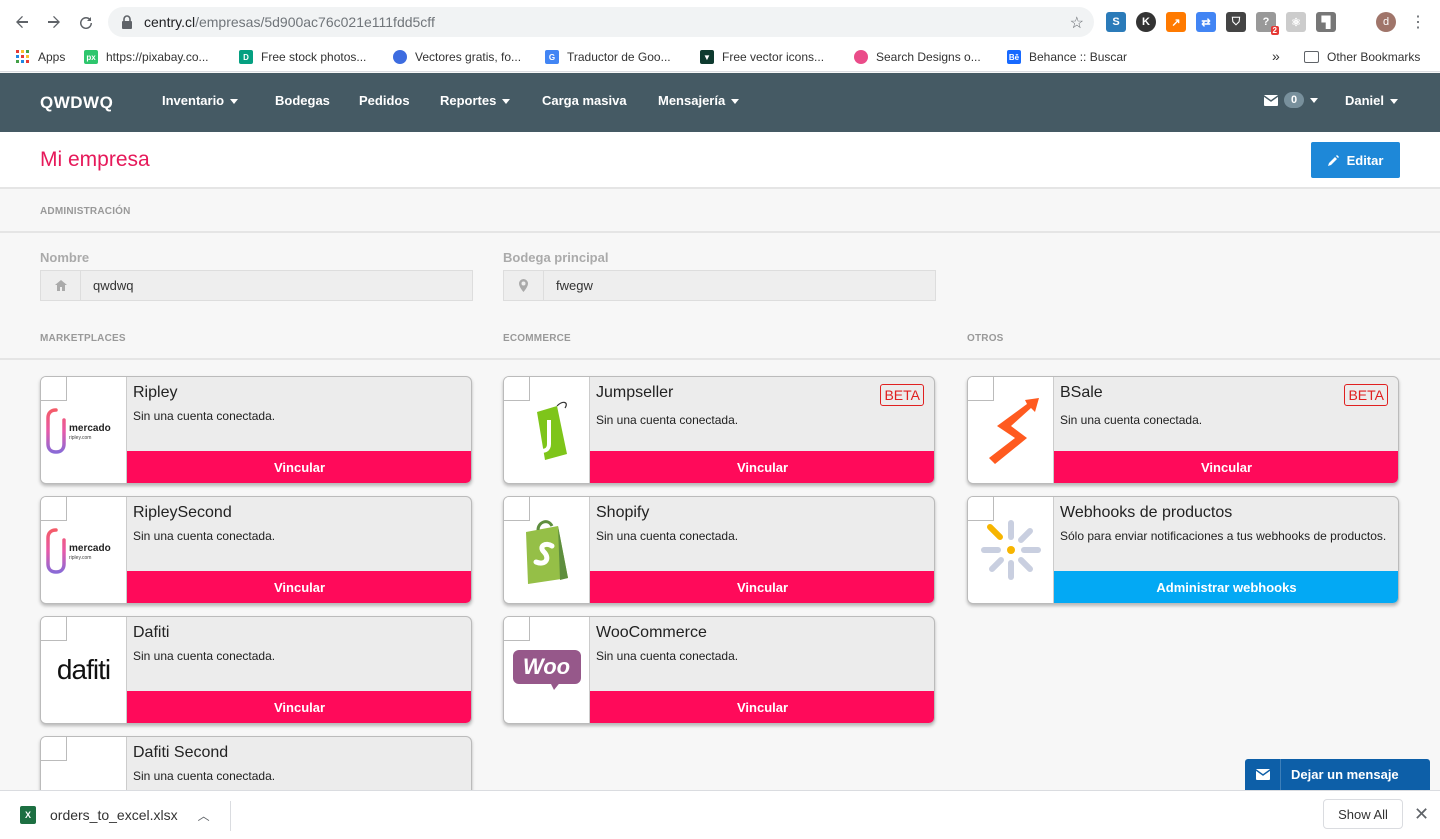 Image resolution: width=1440 pixels, height=839 pixels. What do you see at coordinates (1296, 22) in the screenshot?
I see `extension-react-icon: ⚛` at bounding box center [1296, 22].